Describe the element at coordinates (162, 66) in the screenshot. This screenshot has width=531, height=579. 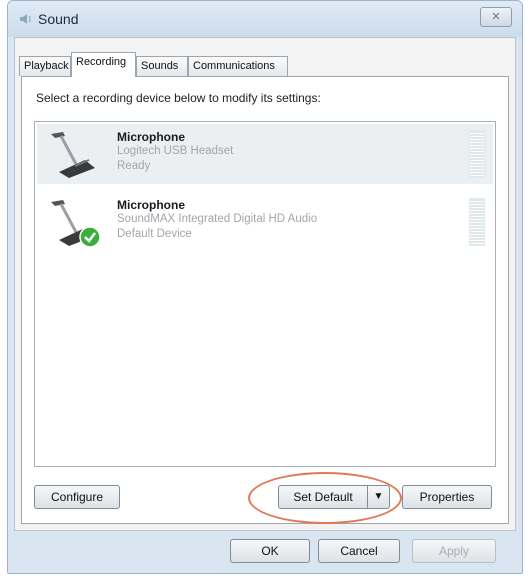
I see `tab-sounds: Sounds` at that location.